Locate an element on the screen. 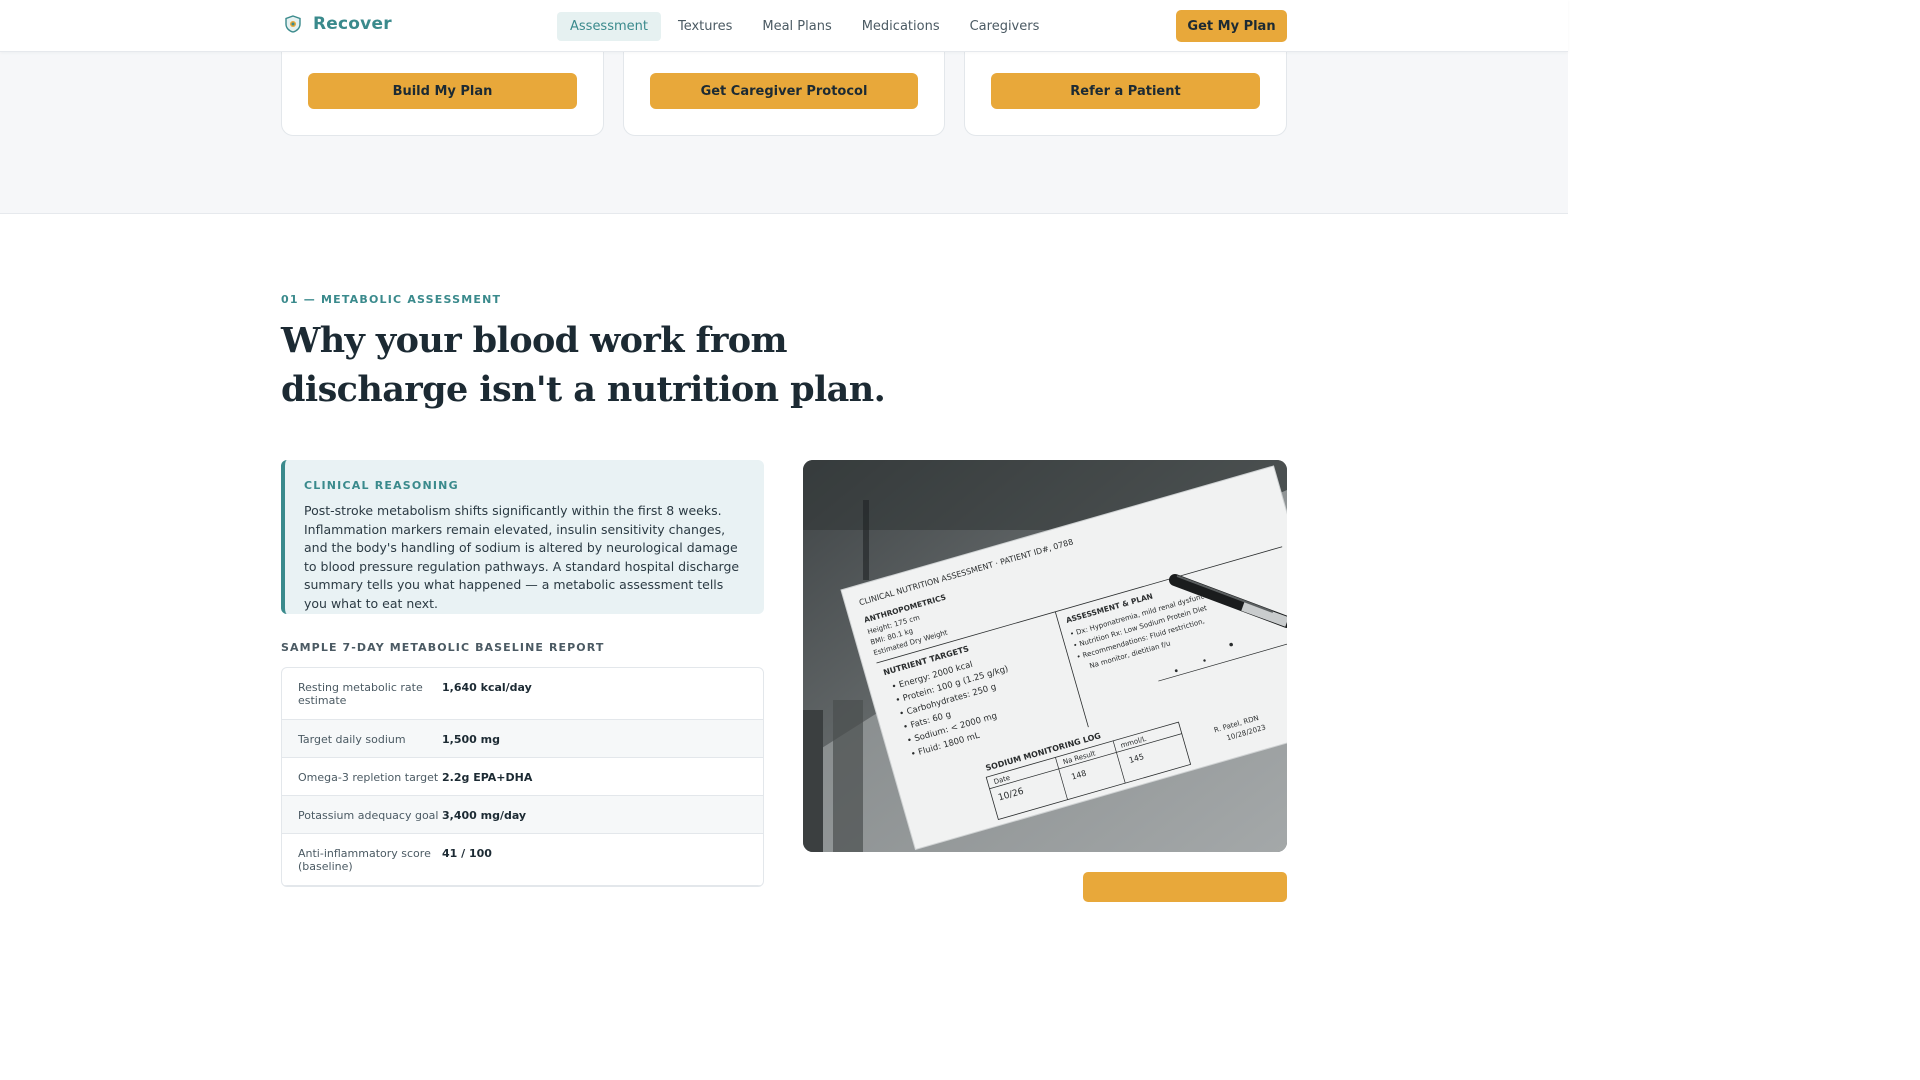 The width and height of the screenshot is (1920, 1080). table-row: Potassium adequacy goal 3,400 mg/day is located at coordinates (522, 815).